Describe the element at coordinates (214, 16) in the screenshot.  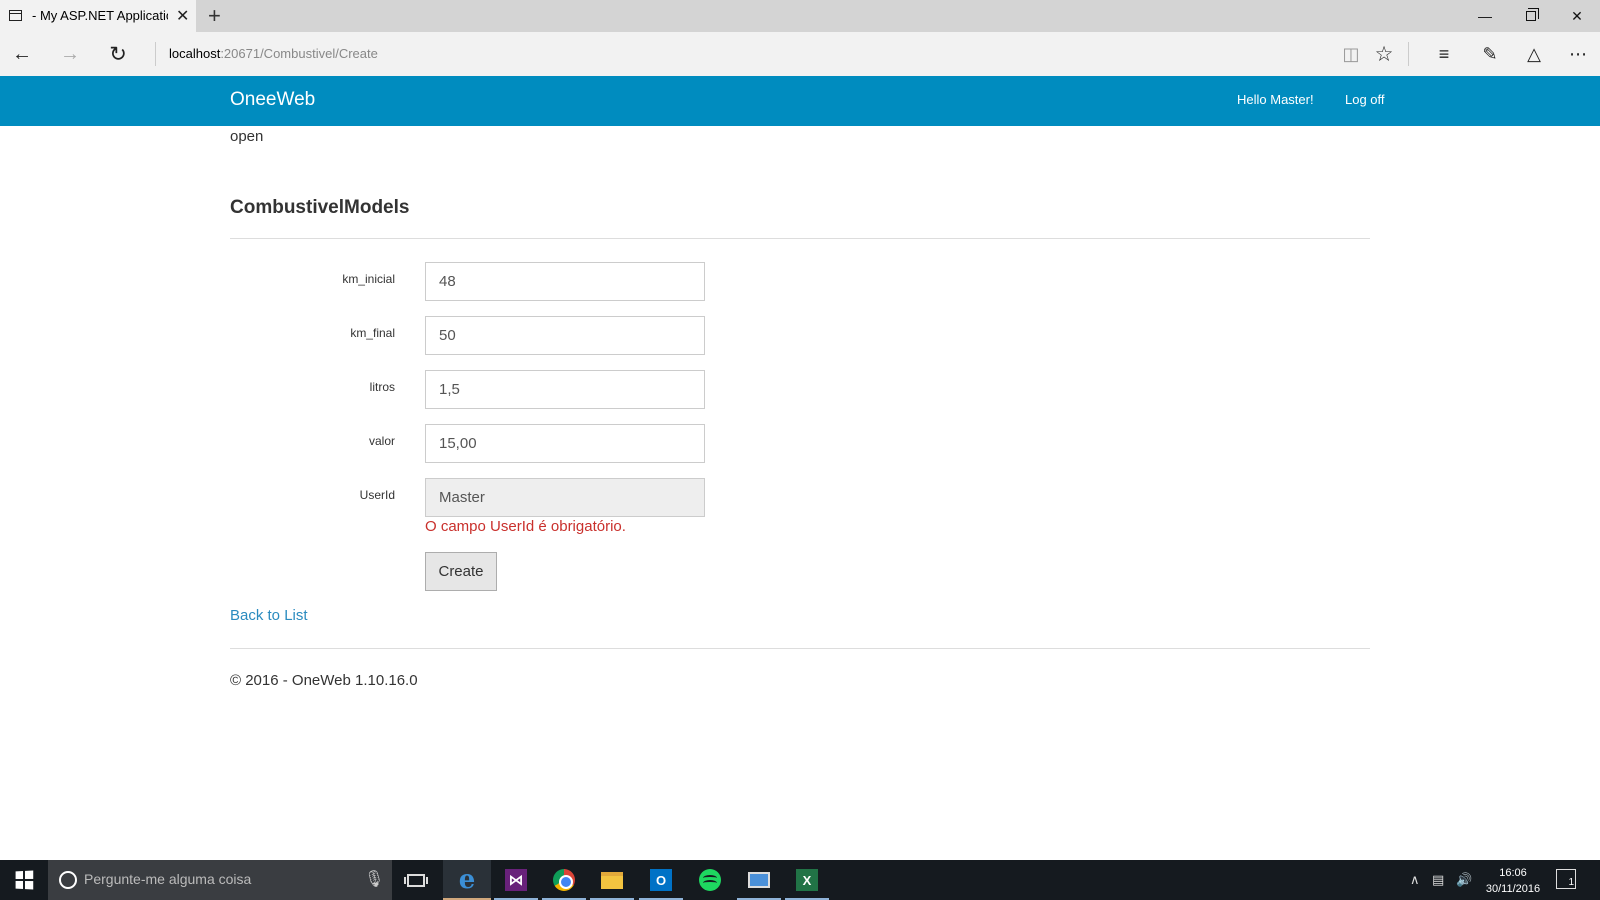
I see `new-tab-button: +` at that location.